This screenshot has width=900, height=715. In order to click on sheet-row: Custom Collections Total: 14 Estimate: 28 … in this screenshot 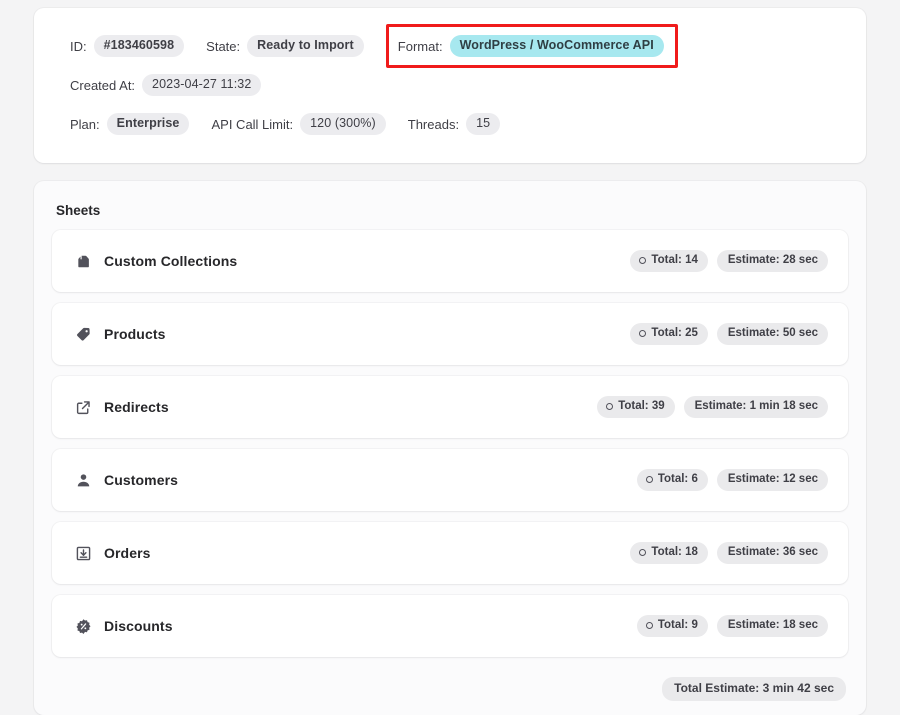, I will do `click(450, 261)`.